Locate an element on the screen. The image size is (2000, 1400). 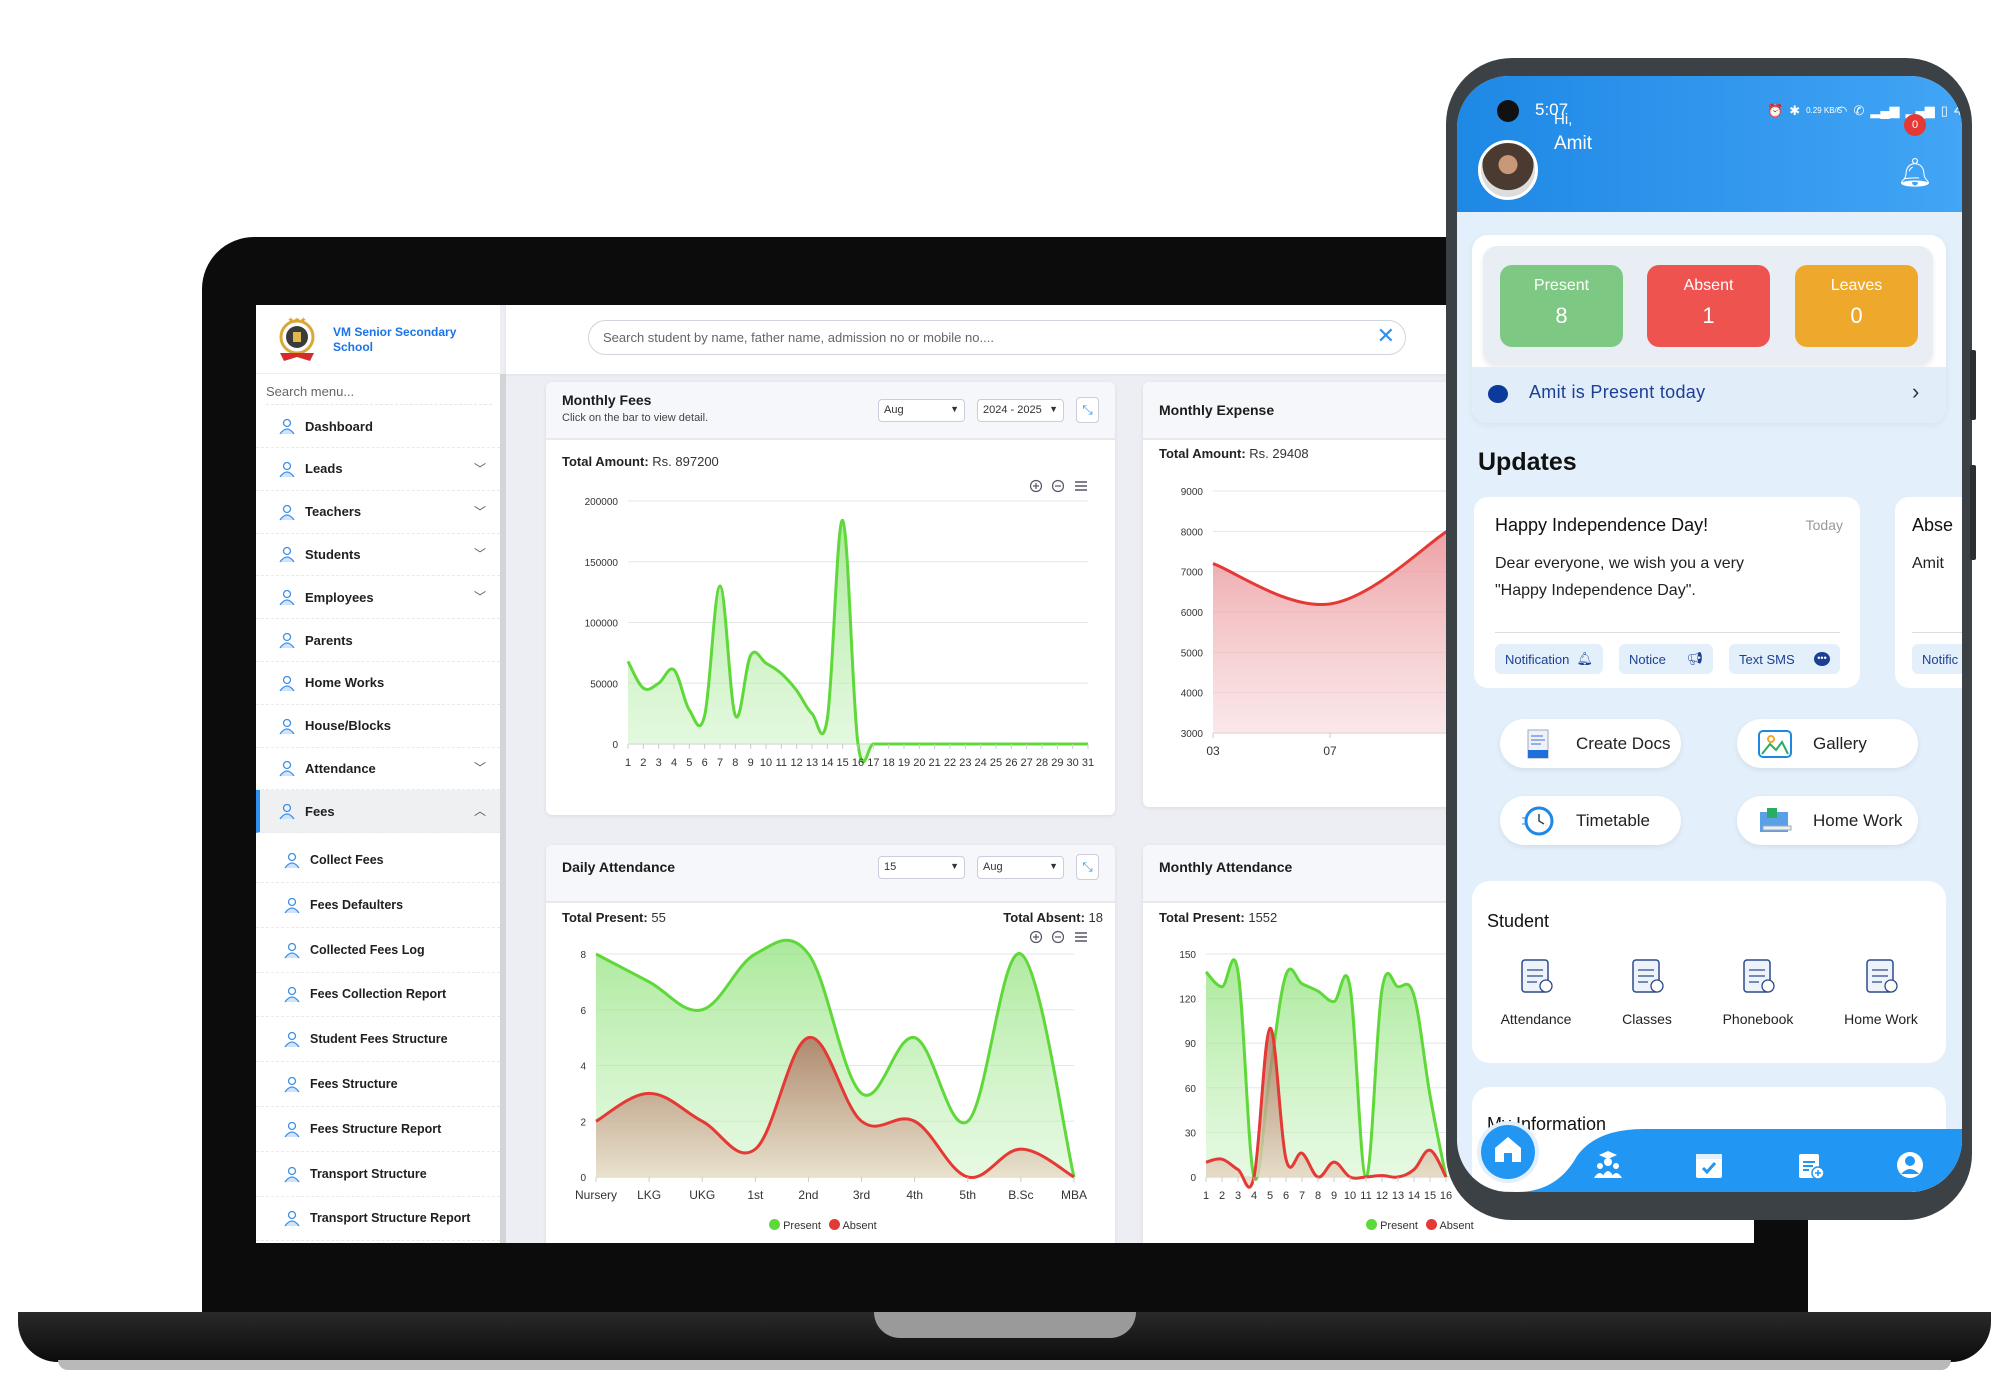
homework-grade-icon is located at coordinates (1882, 976).